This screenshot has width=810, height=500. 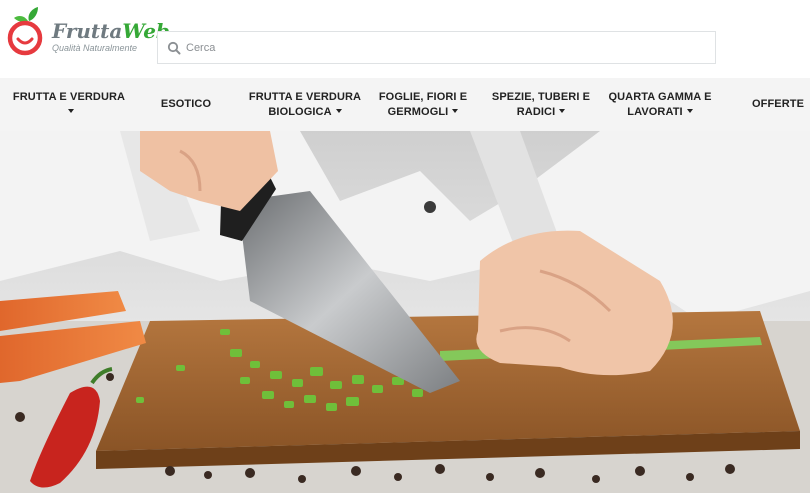 I want to click on nav-item-label-line1: SPEZIE, TUBERI E, so click(x=541, y=96).